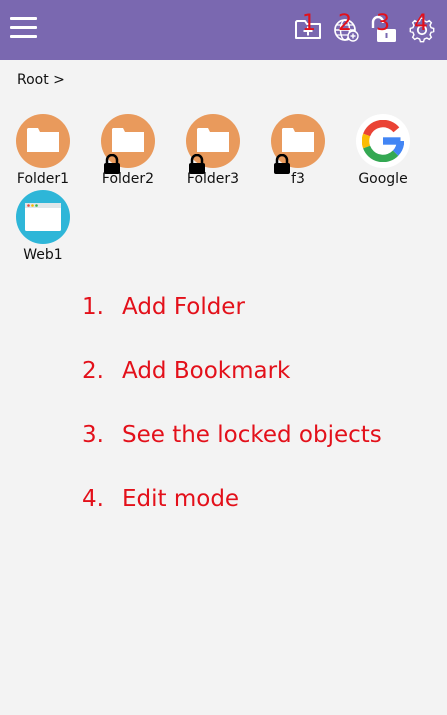 The width and height of the screenshot is (447, 715). What do you see at coordinates (232, 454) in the screenshot?
I see `instruction-step-3: 3. See the locked objects` at bounding box center [232, 454].